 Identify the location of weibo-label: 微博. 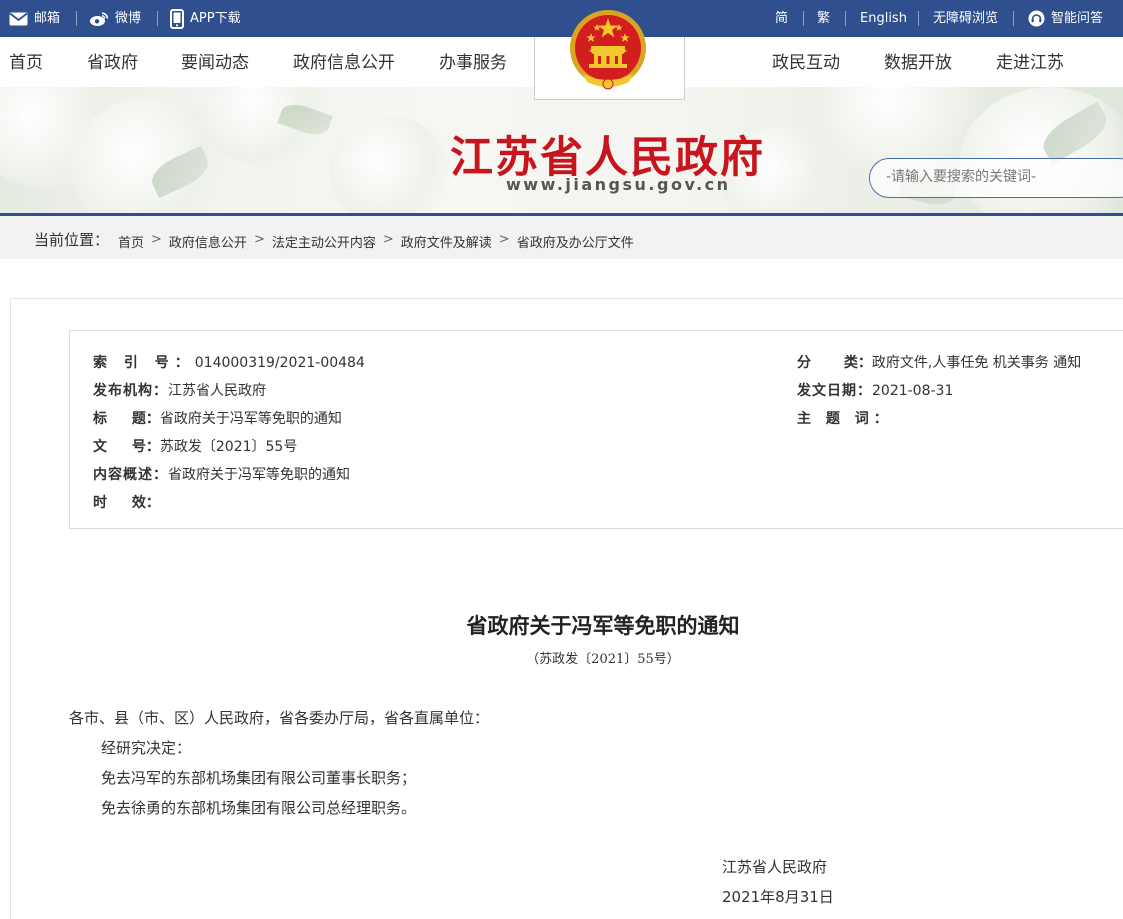
(128, 18).